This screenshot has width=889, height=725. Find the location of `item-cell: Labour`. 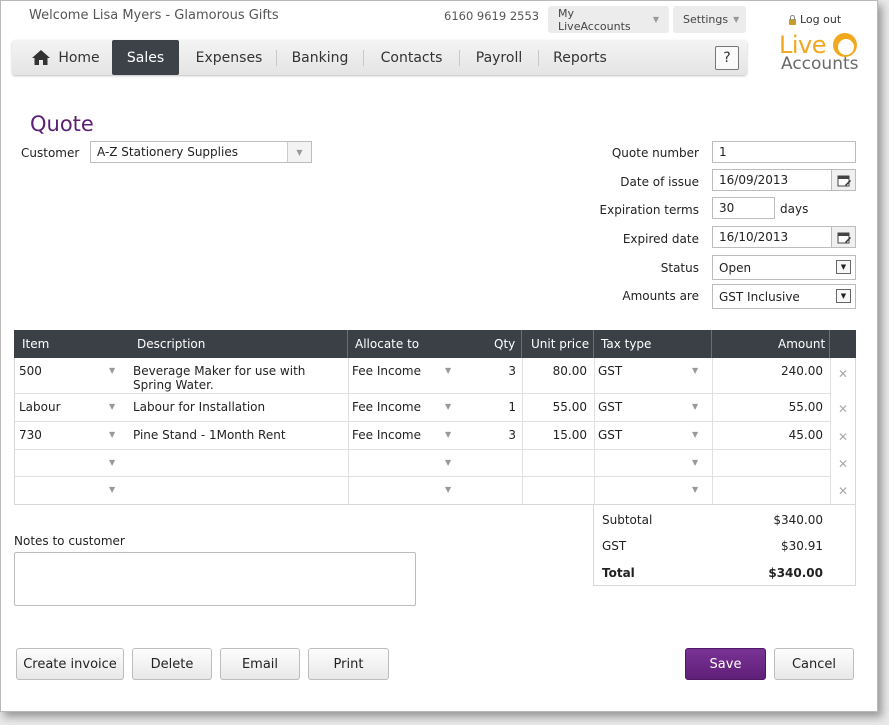

item-cell: Labour is located at coordinates (40, 404).